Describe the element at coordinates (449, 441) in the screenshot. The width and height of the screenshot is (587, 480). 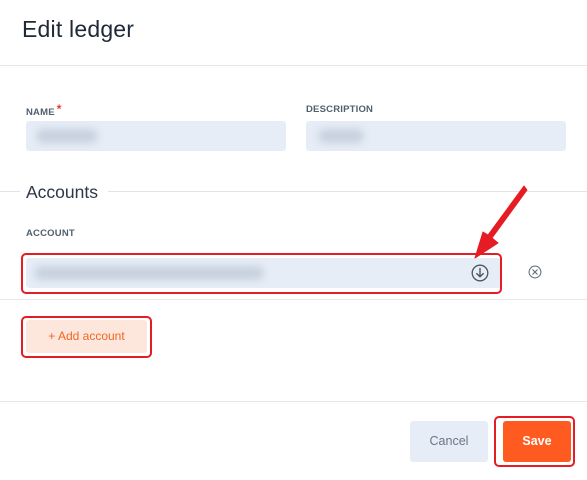
I see `cancel-button: Cancel` at that location.